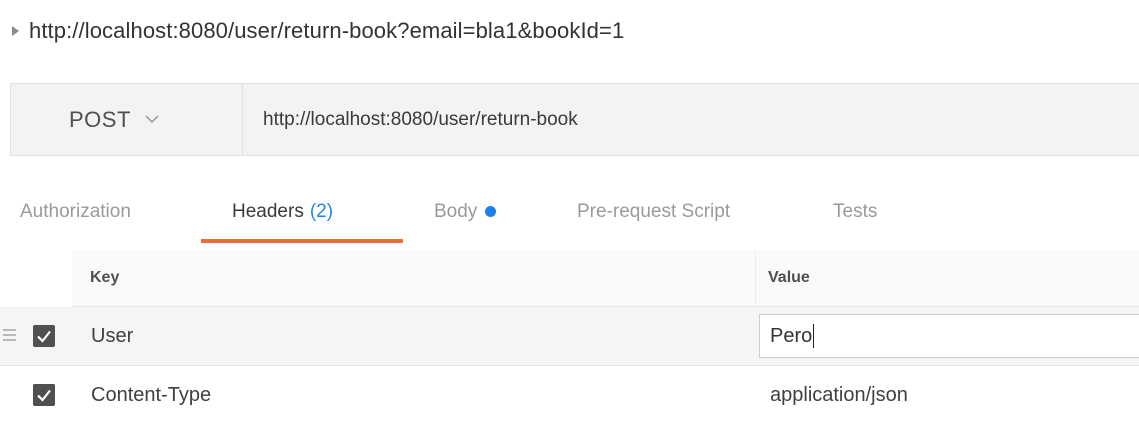 Image resolution: width=1139 pixels, height=424 pixels. Describe the element at coordinates (152, 119) in the screenshot. I see `chevron-down-icon` at that location.